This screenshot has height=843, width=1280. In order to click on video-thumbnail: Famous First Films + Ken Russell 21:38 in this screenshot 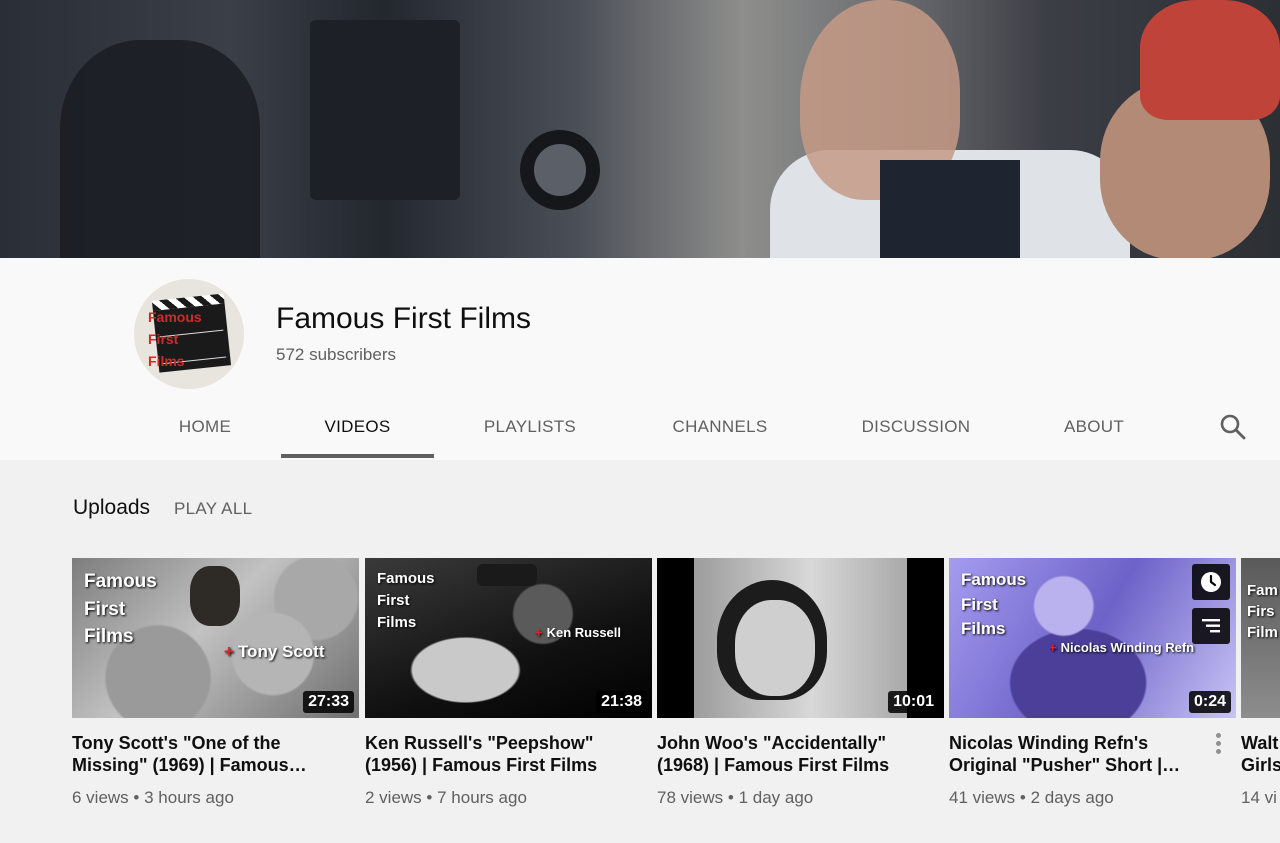, I will do `click(508, 638)`.